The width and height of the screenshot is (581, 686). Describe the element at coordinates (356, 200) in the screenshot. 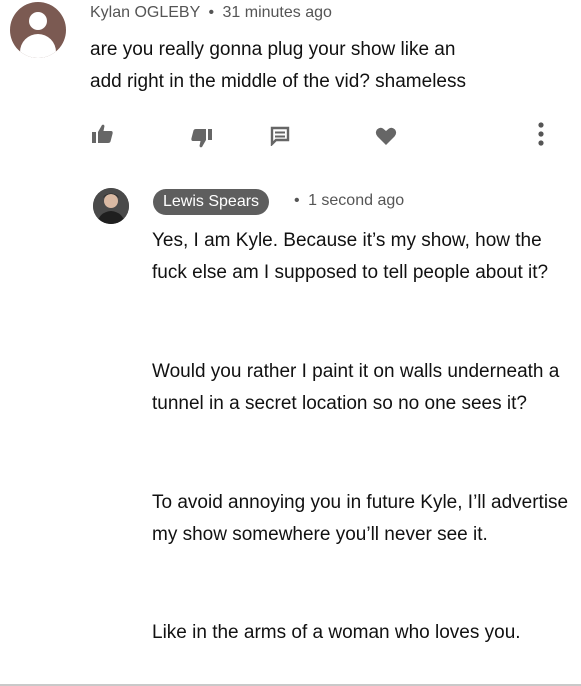

I see `reply-timestamp: 1 second ago` at that location.